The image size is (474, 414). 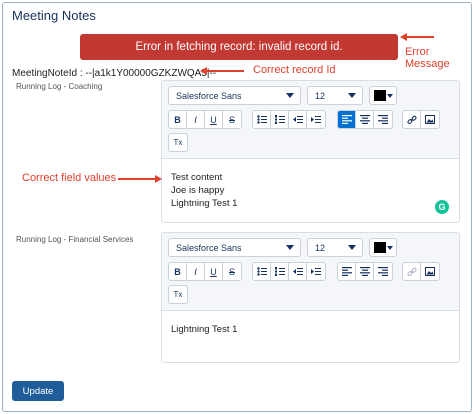 I want to click on annotation-error-label: Error Message, so click(x=427, y=58).